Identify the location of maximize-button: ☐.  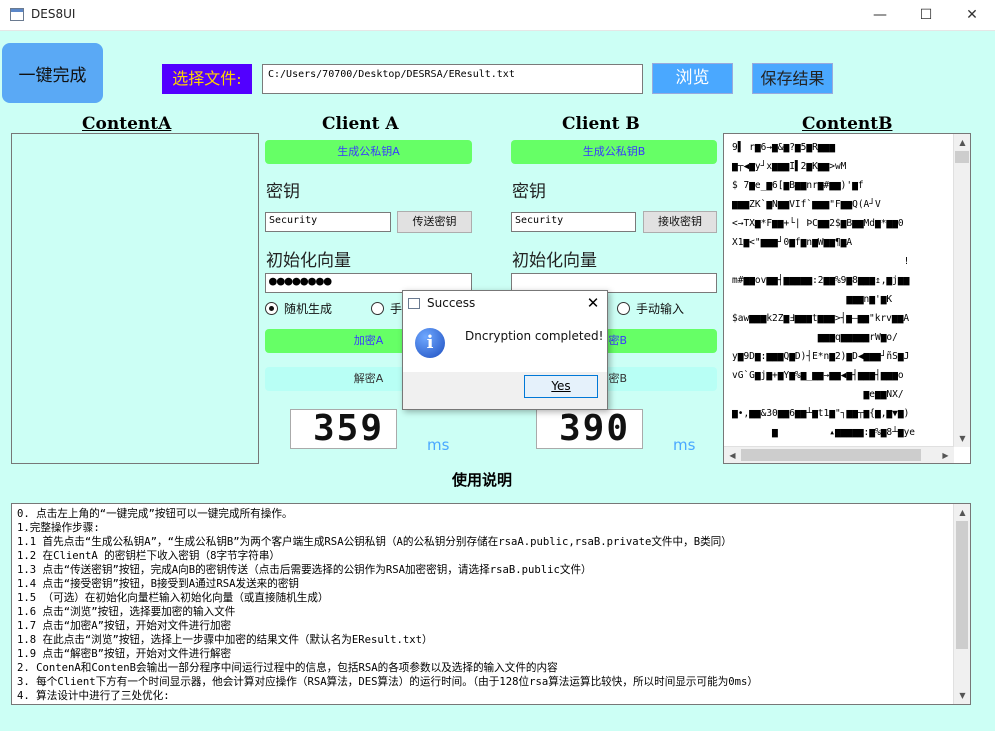
(926, 15).